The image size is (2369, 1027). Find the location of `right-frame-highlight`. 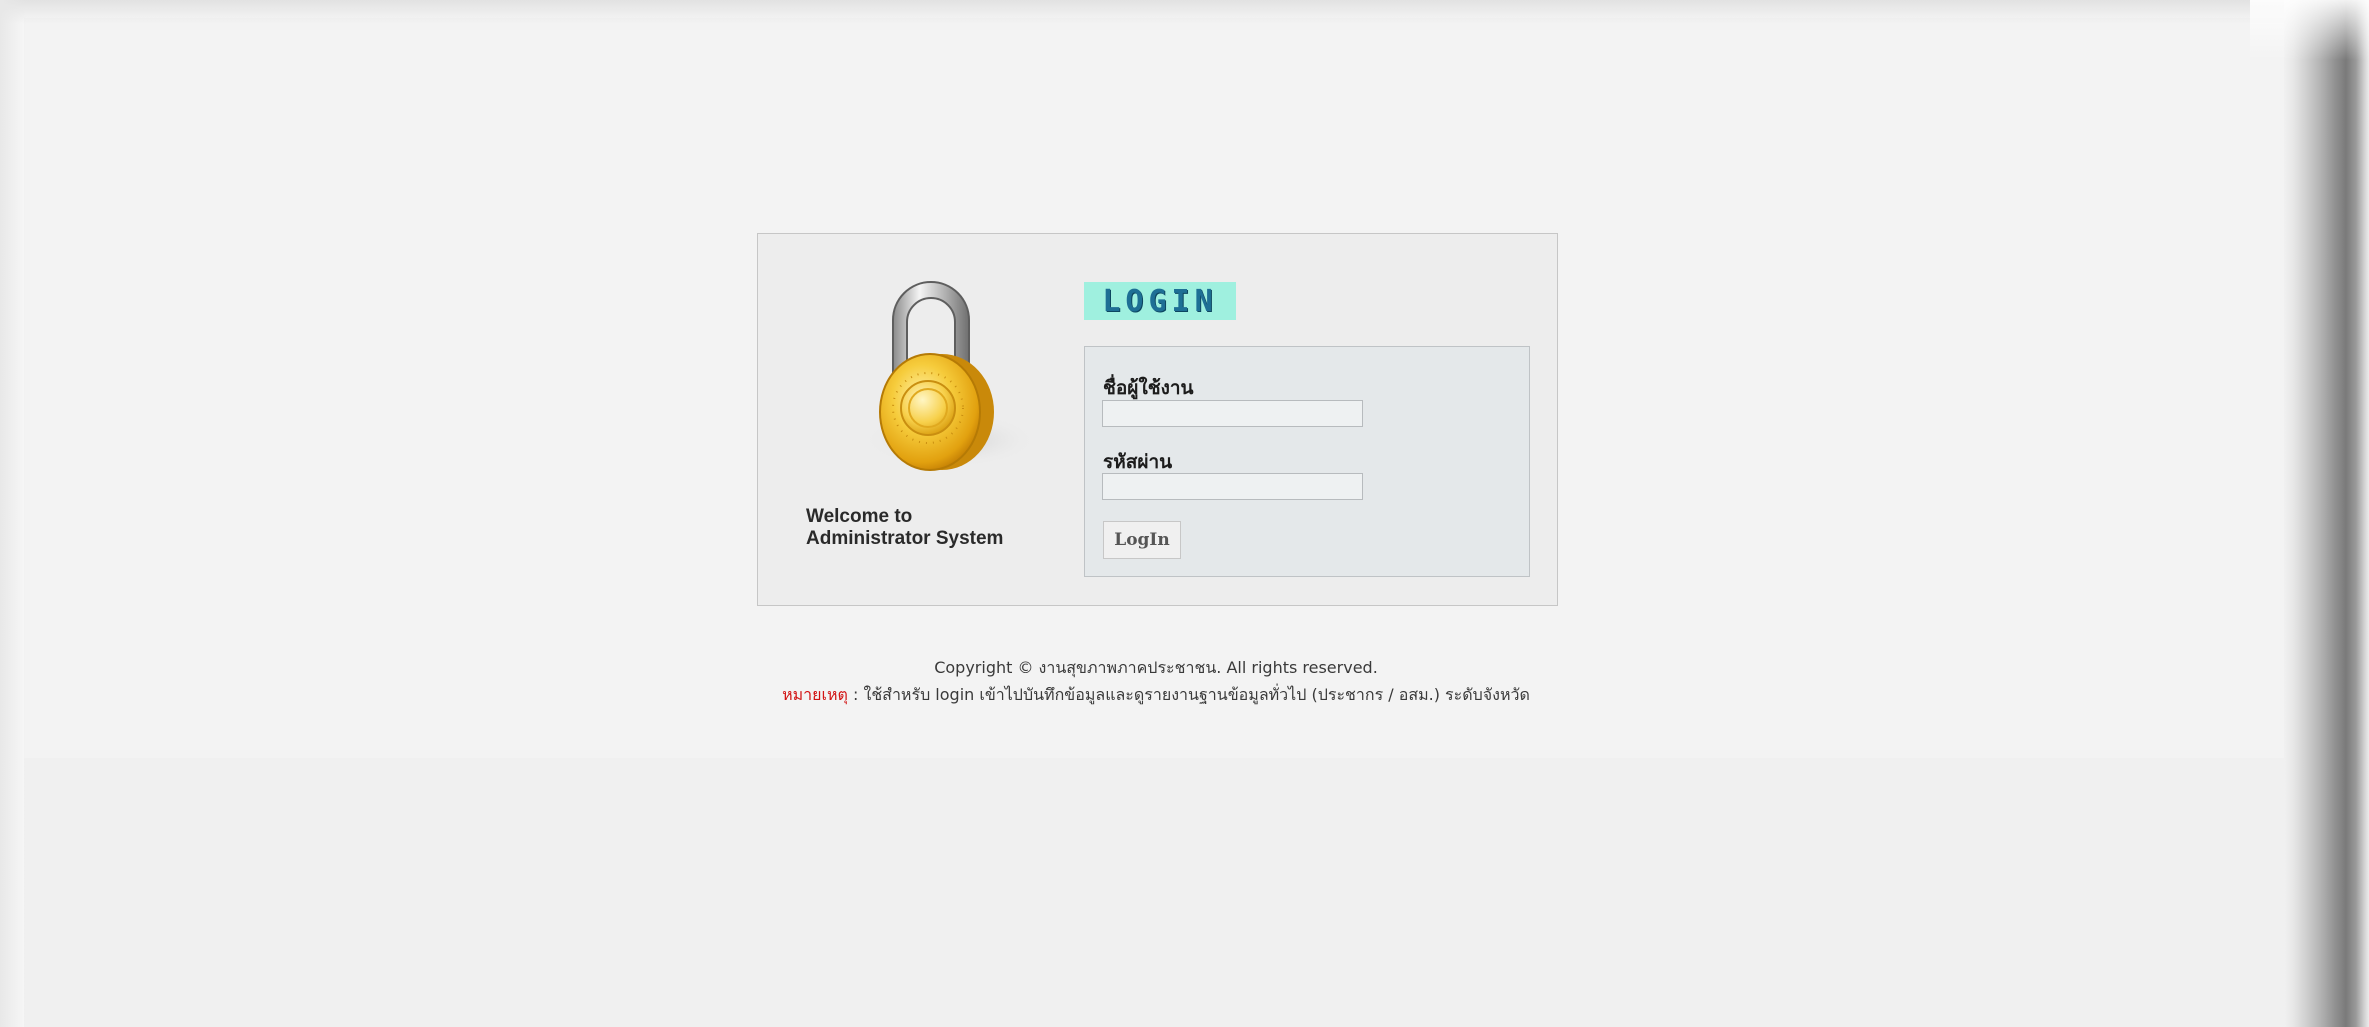

right-frame-highlight is located at coordinates (2309, 30).